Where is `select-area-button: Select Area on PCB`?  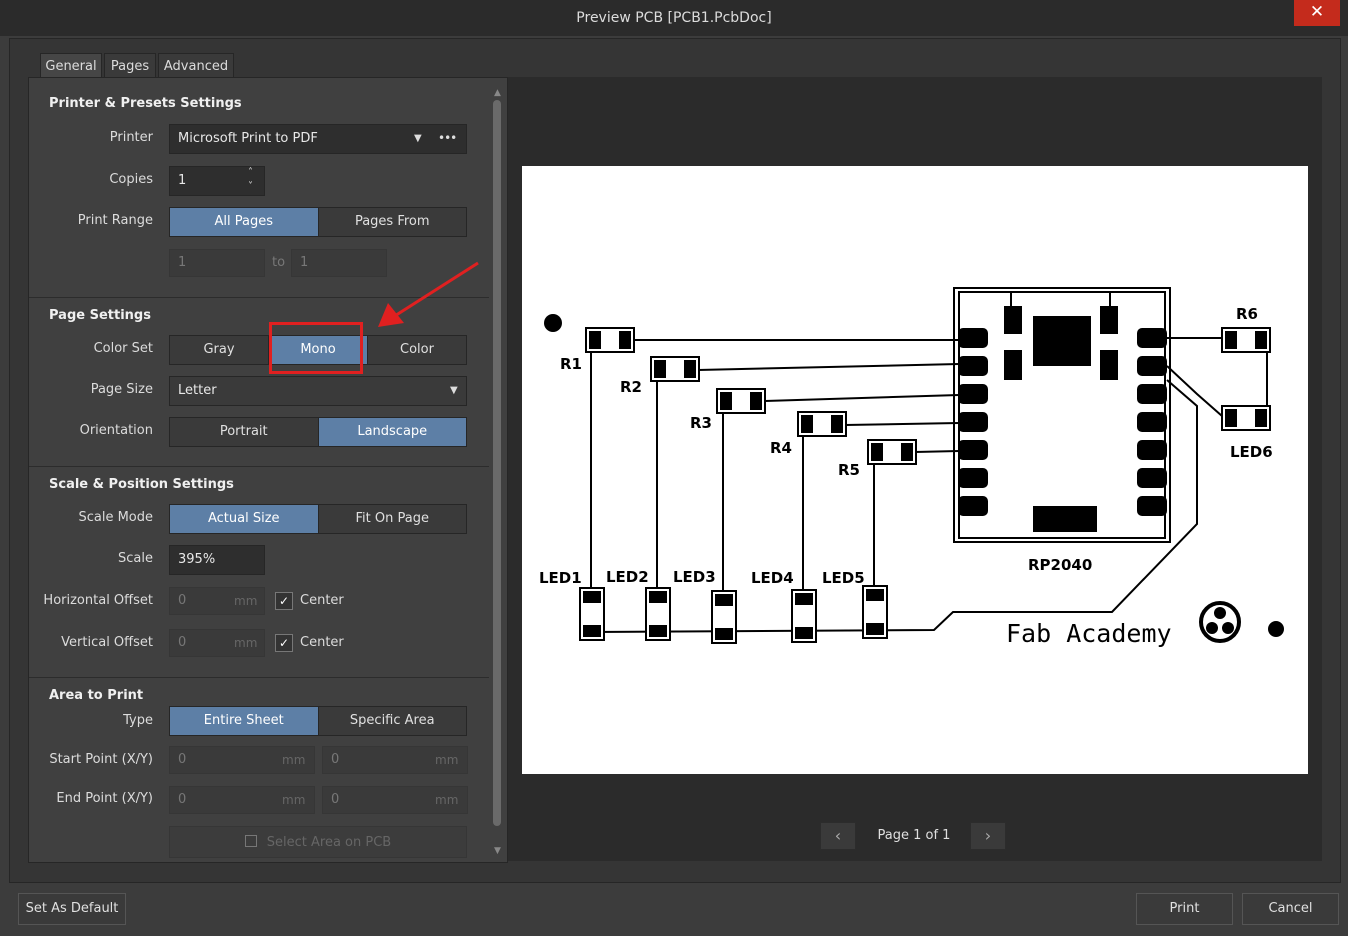
select-area-button: Select Area on PCB is located at coordinates (318, 842).